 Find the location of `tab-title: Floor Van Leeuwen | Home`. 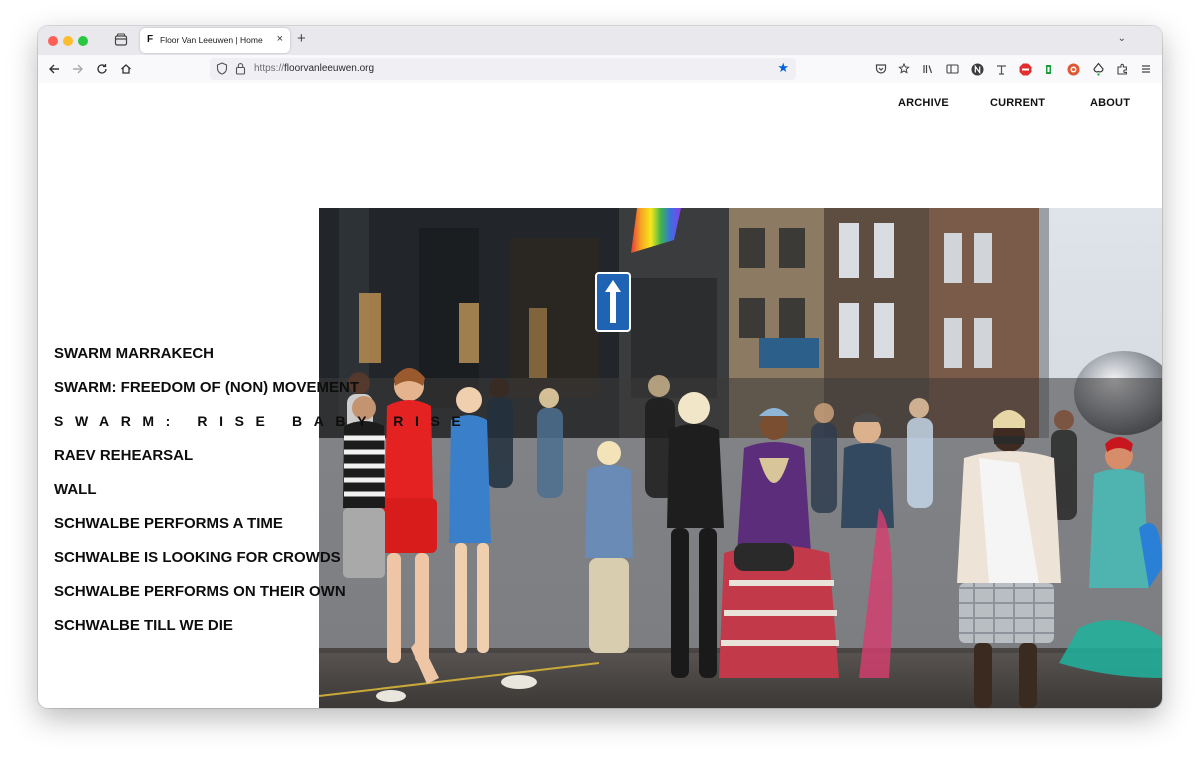

tab-title: Floor Van Leeuwen | Home is located at coordinates (211, 40).